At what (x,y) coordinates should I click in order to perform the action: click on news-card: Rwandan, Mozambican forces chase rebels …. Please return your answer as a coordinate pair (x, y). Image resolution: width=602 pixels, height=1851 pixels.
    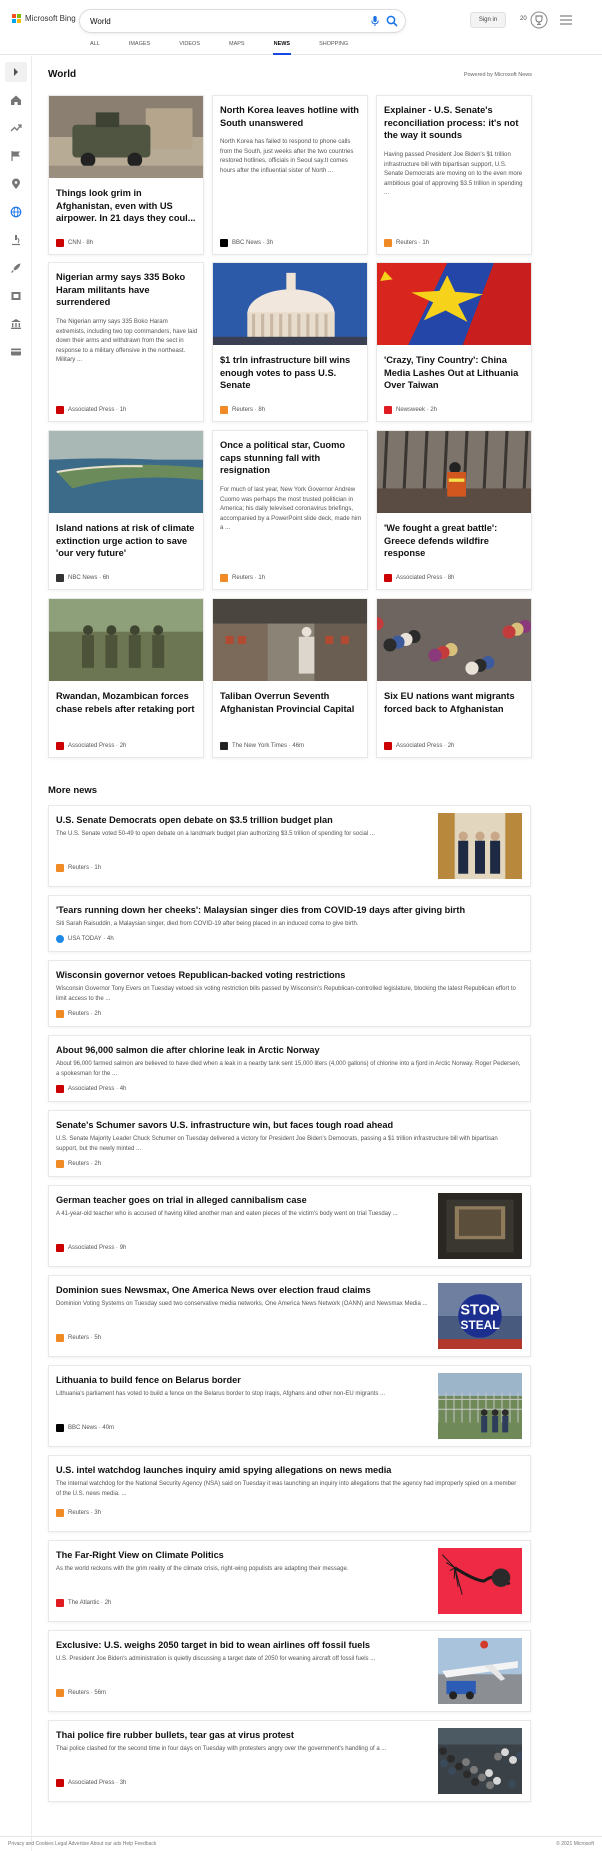
    Looking at the image, I should click on (126, 678).